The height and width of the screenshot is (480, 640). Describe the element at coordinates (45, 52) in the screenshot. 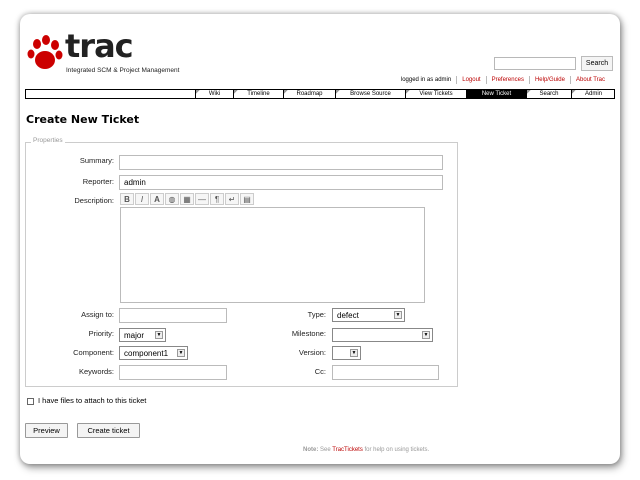

I see `paw-icon` at that location.